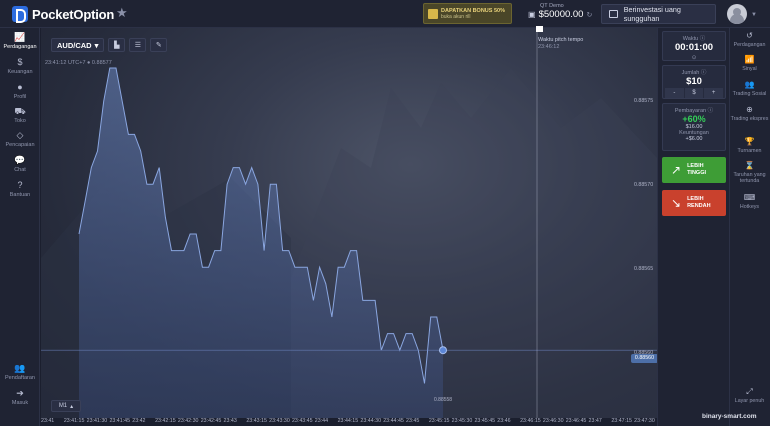  Describe the element at coordinates (20, 40) in the screenshot. I see `sidebar-item-trading: 📈 Perdagangan` at that location.